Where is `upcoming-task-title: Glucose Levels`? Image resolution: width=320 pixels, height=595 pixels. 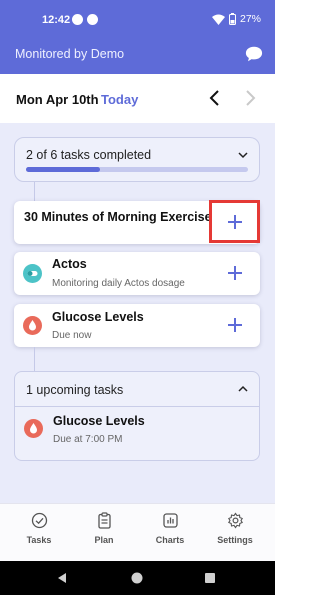 upcoming-task-title: Glucose Levels is located at coordinates (99, 421).